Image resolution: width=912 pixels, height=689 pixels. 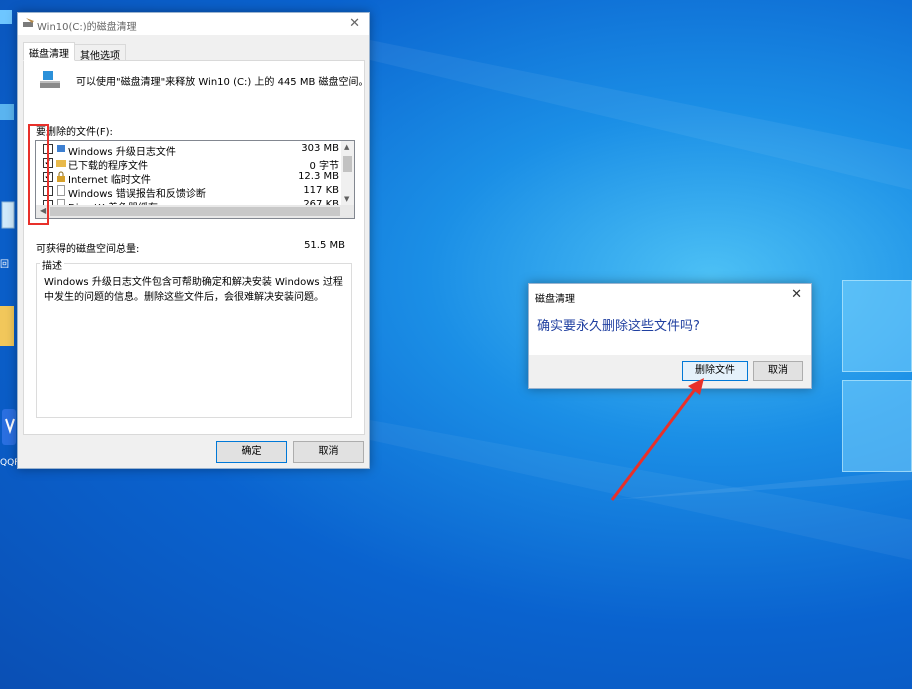 What do you see at coordinates (347, 173) in the screenshot?
I see `files-vertical-scrollbar: ▲ ▼` at bounding box center [347, 173].